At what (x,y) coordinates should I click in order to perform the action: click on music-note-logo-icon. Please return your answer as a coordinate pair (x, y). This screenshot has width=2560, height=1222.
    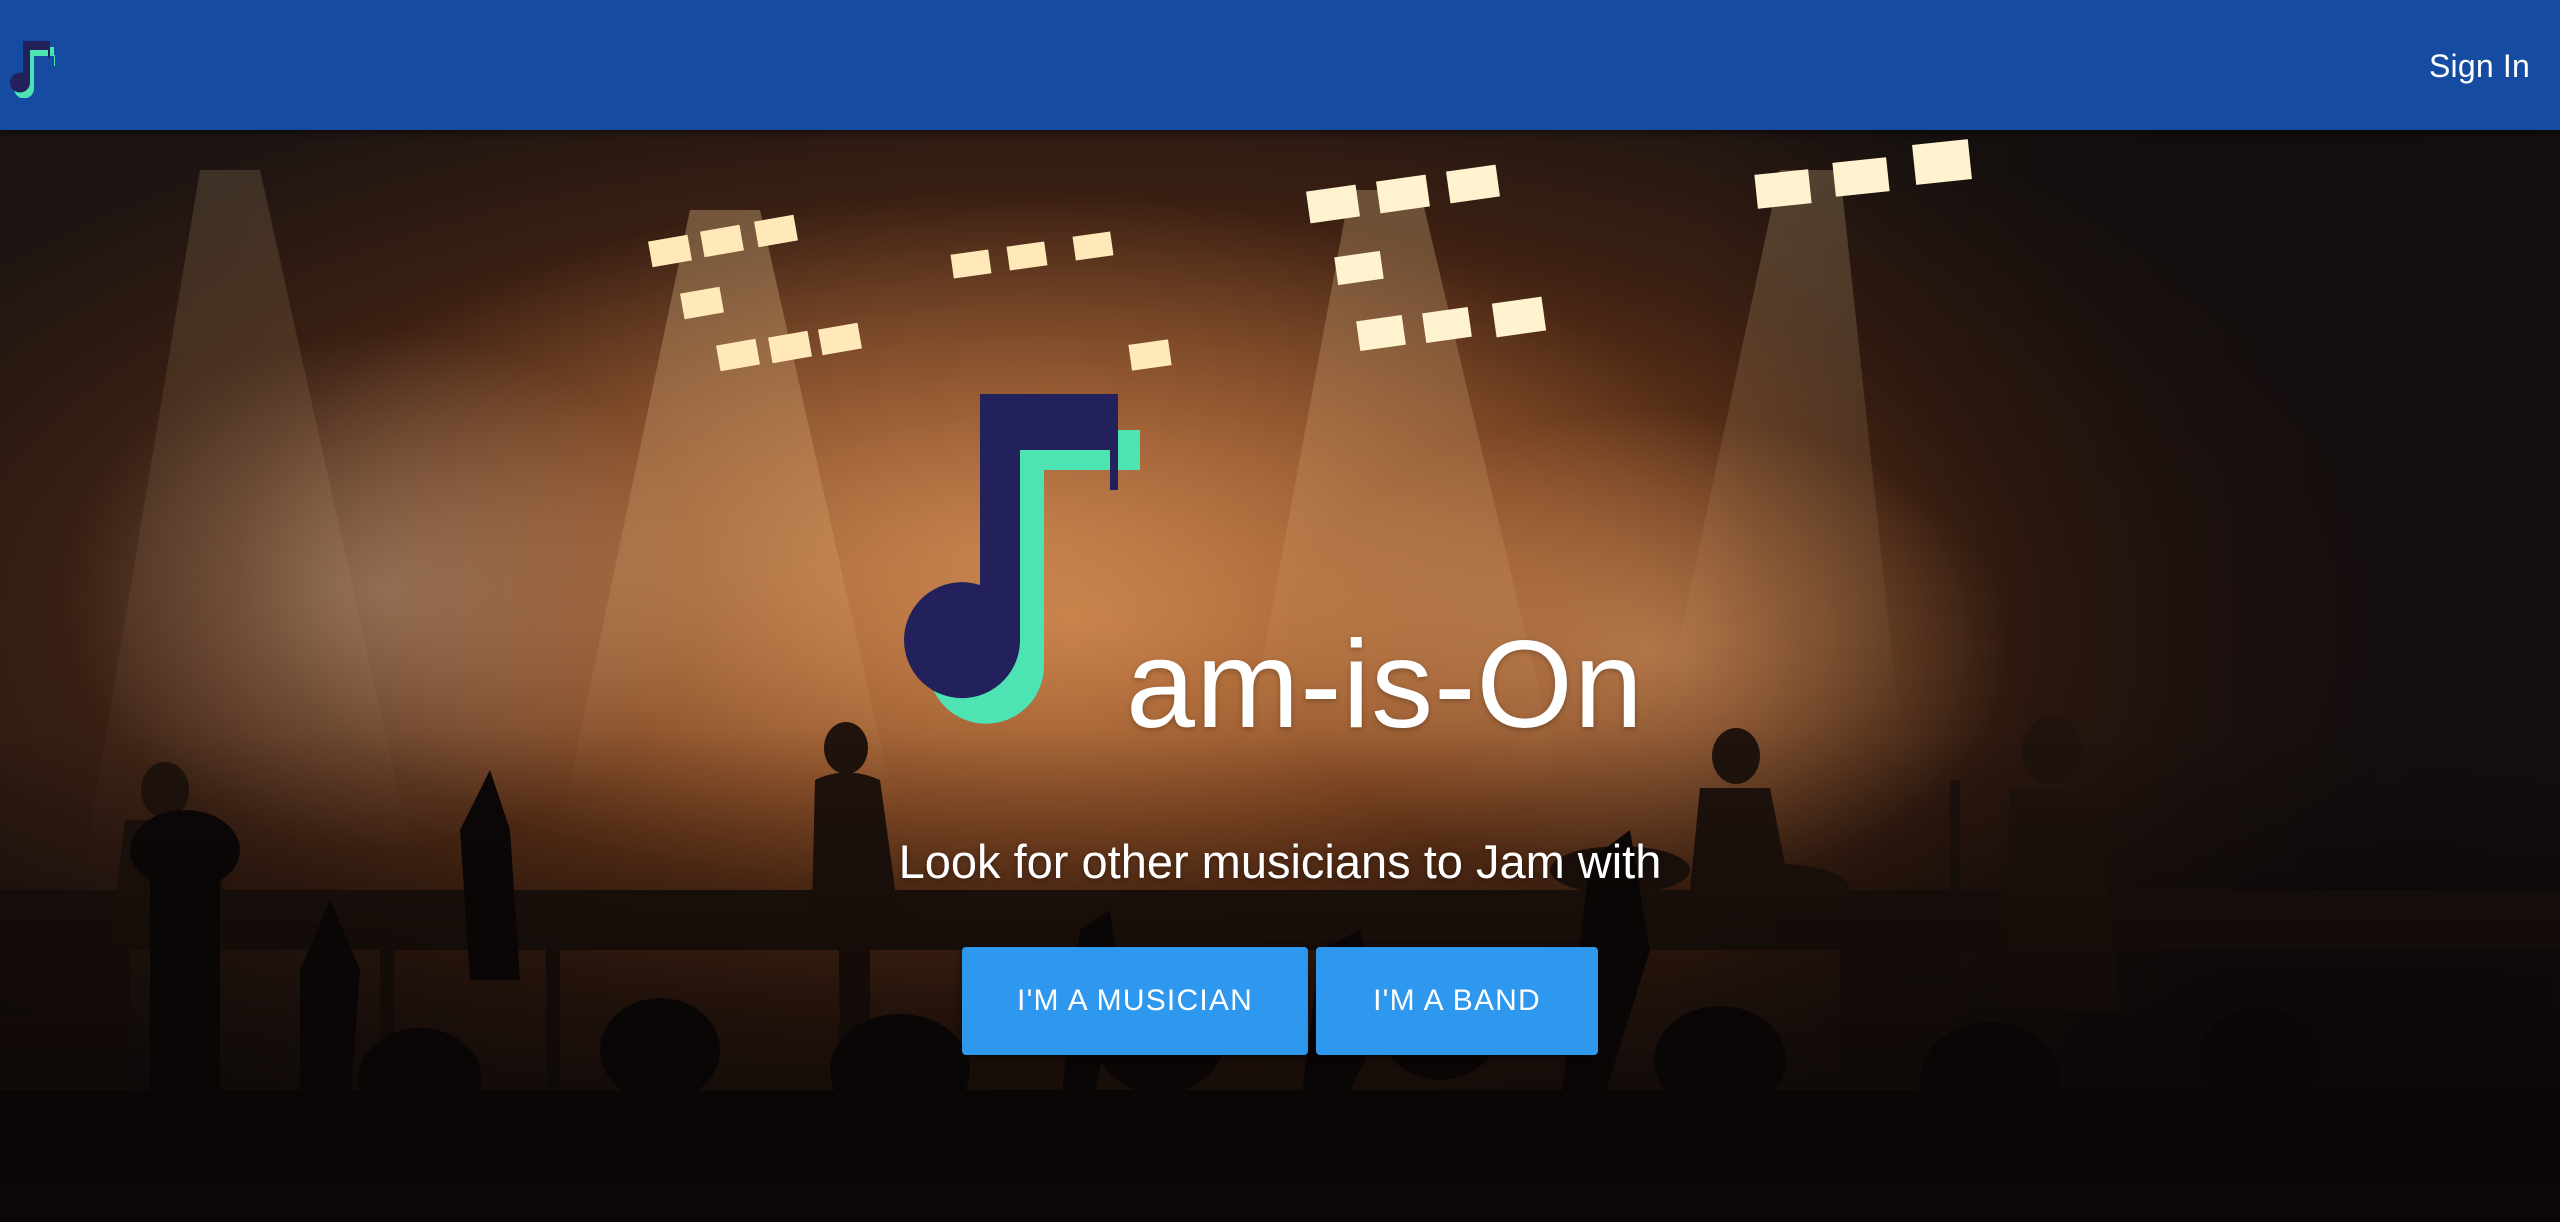
    Looking at the image, I should click on (32, 68).